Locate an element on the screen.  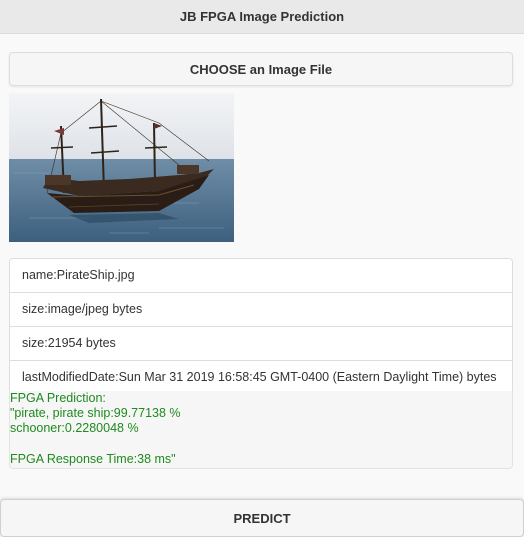
predict-button-label: PREDICT is located at coordinates (262, 518).